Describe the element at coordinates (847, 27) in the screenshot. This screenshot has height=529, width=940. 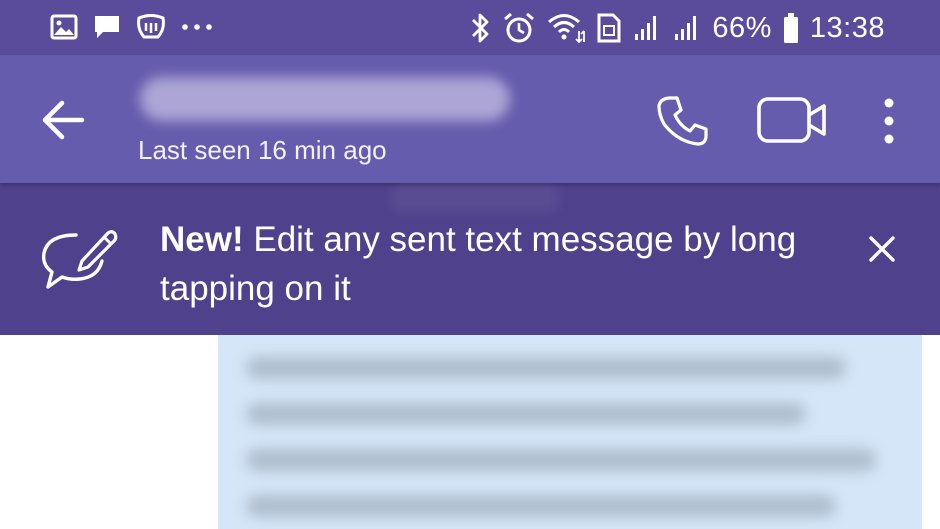
I see `clock: 13:38` at that location.